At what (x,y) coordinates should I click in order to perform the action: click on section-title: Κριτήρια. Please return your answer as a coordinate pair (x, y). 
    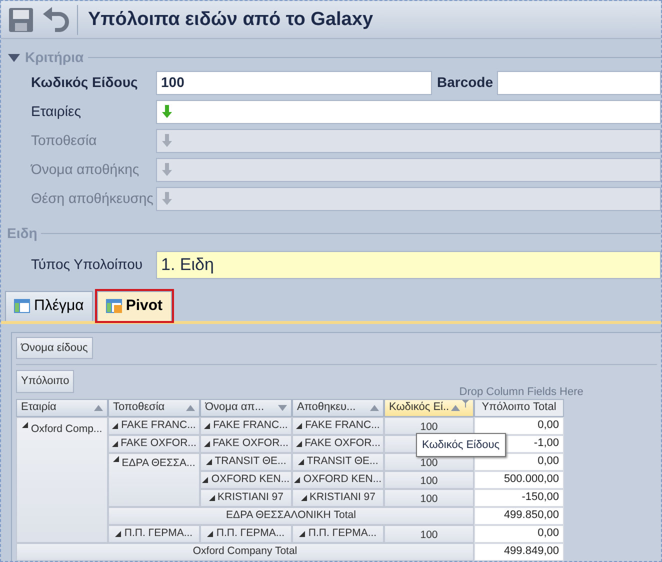
    Looking at the image, I should click on (54, 57).